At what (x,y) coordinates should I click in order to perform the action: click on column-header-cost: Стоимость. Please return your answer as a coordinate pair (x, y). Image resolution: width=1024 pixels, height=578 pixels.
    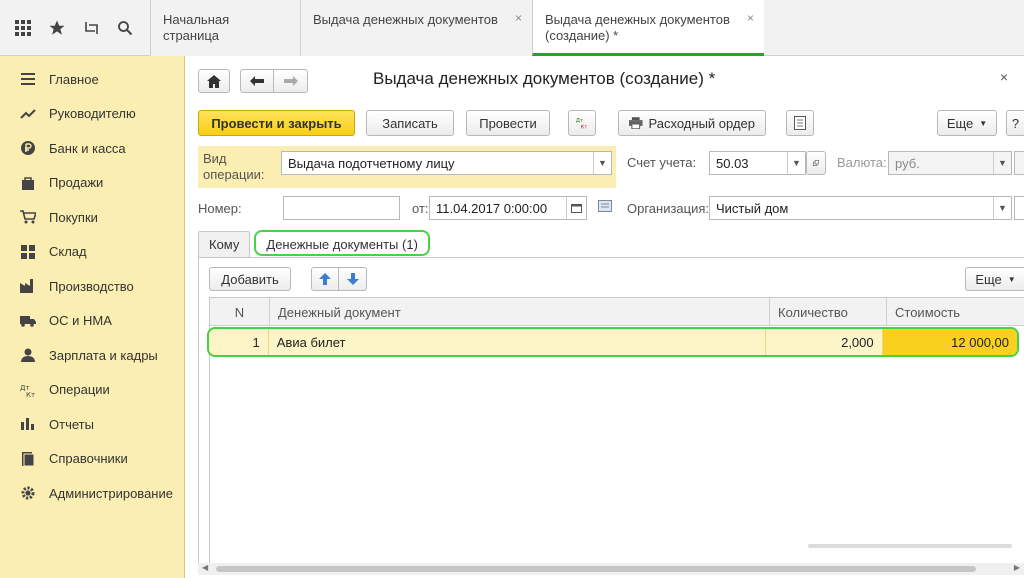
    Looking at the image, I should click on (954, 311).